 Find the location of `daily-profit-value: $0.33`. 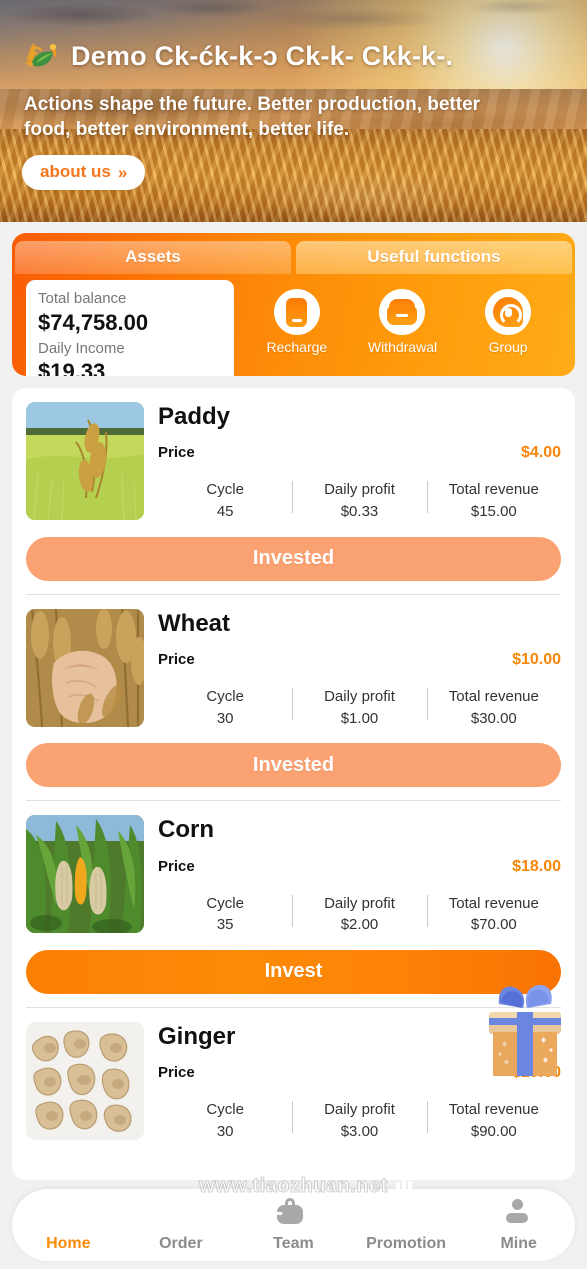

daily-profit-value: $0.33 is located at coordinates (359, 512).